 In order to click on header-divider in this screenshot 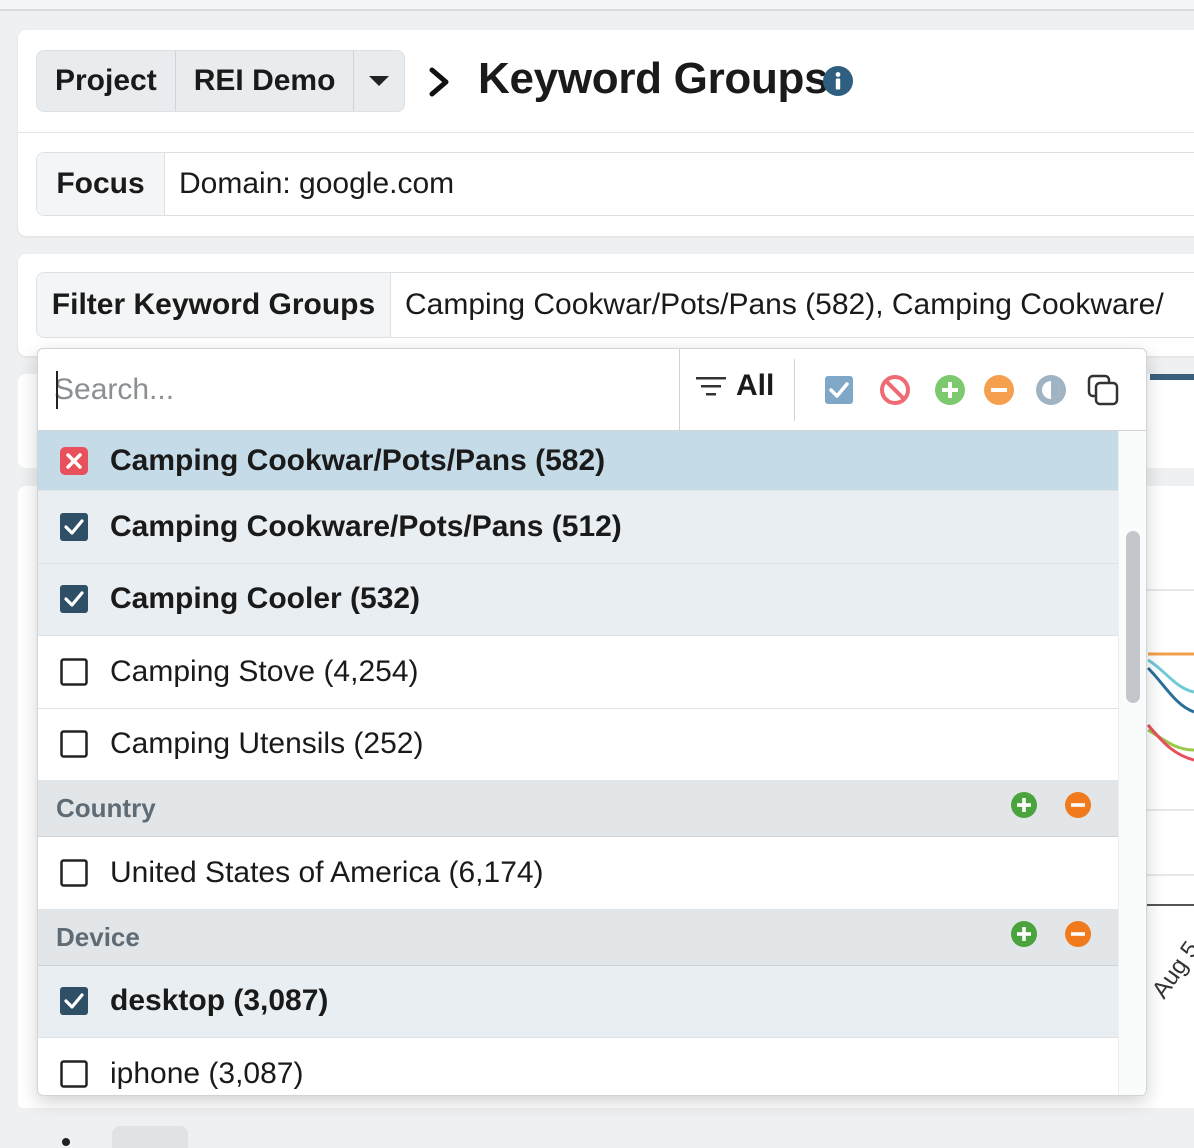, I will do `click(606, 132)`.